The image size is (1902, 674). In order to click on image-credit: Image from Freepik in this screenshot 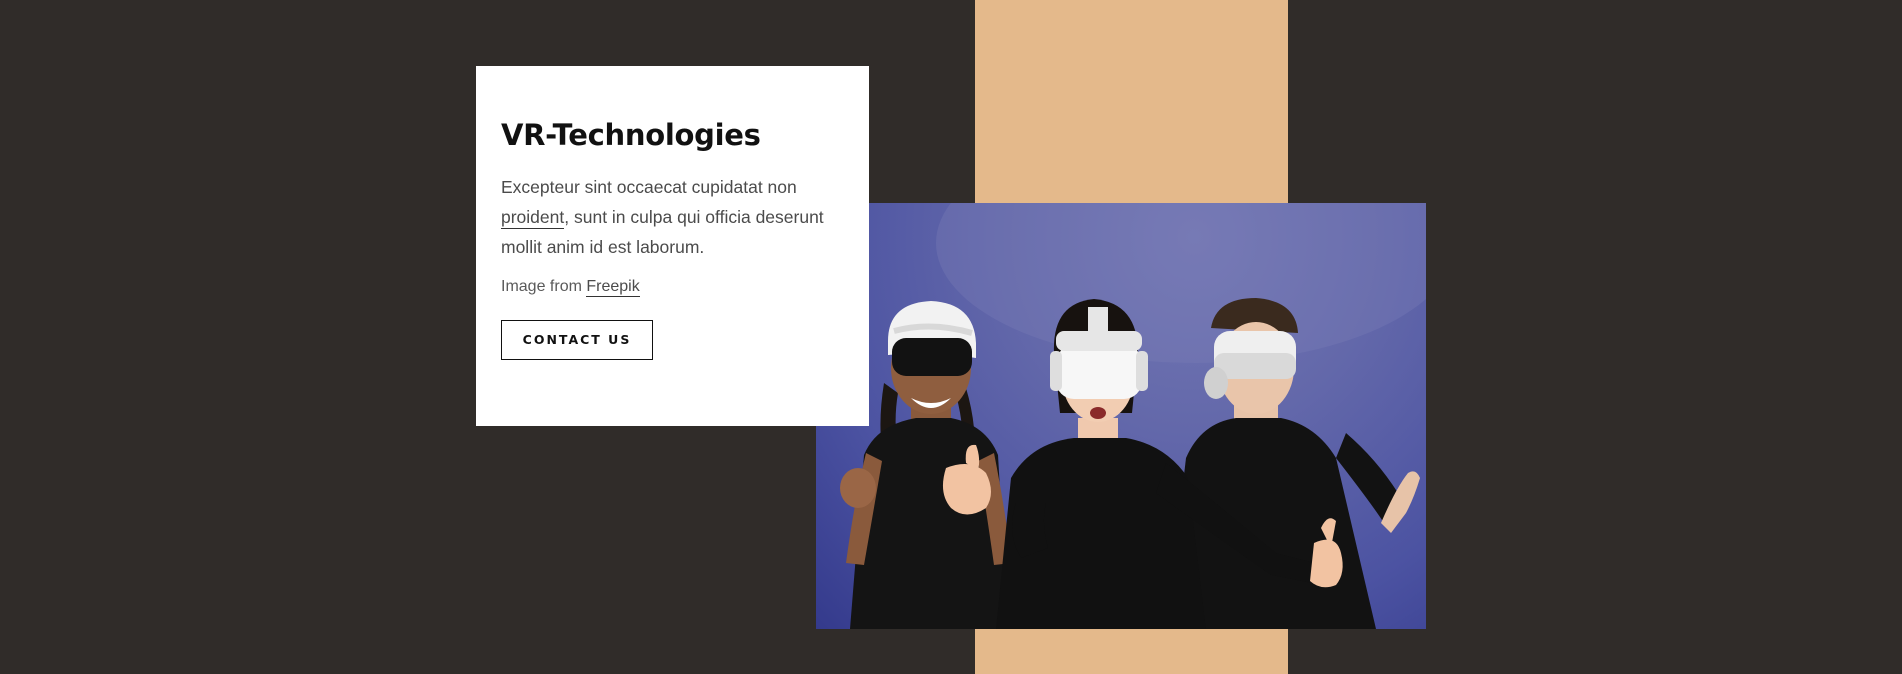, I will do `click(672, 287)`.